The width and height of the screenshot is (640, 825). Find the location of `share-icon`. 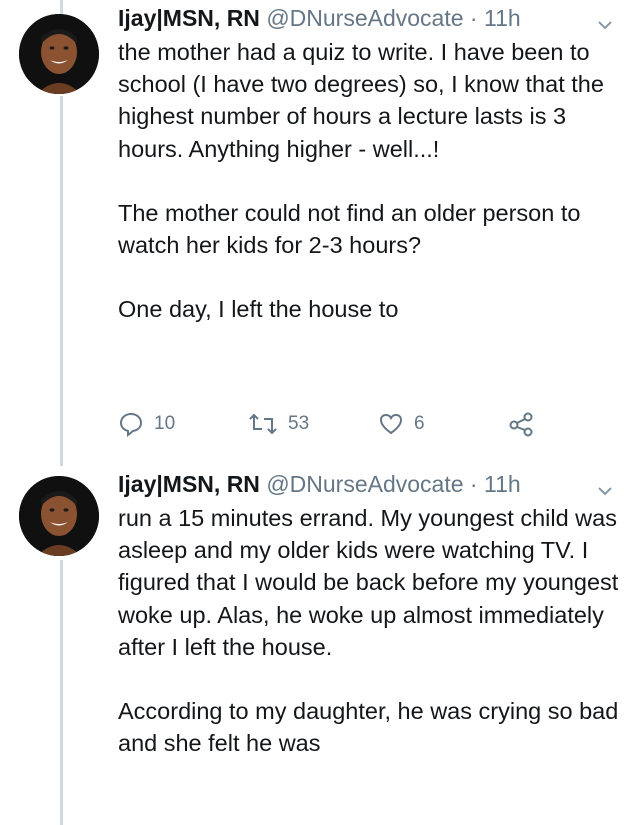

share-icon is located at coordinates (521, 424).